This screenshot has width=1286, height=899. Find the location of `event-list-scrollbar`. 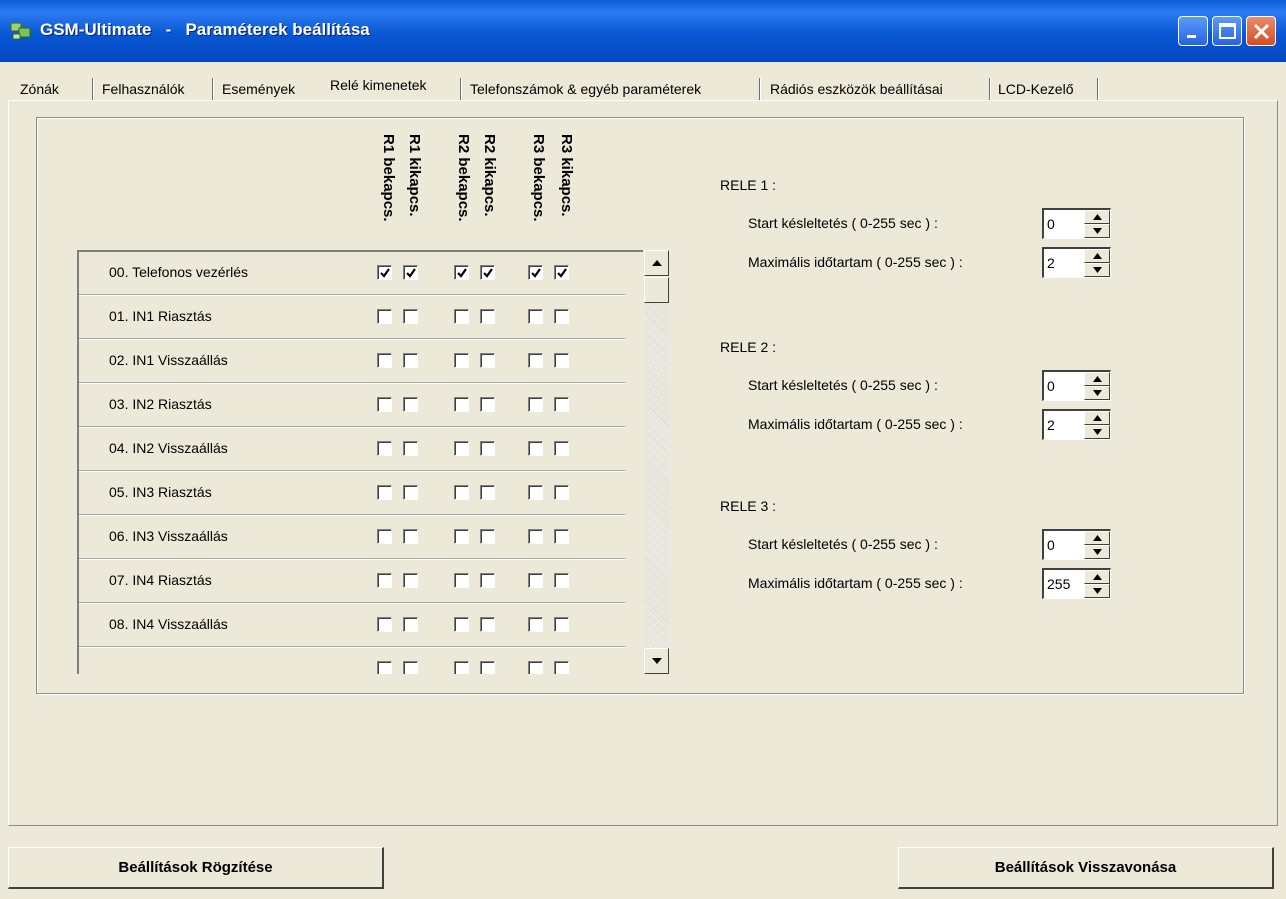

event-list-scrollbar is located at coordinates (656, 462).